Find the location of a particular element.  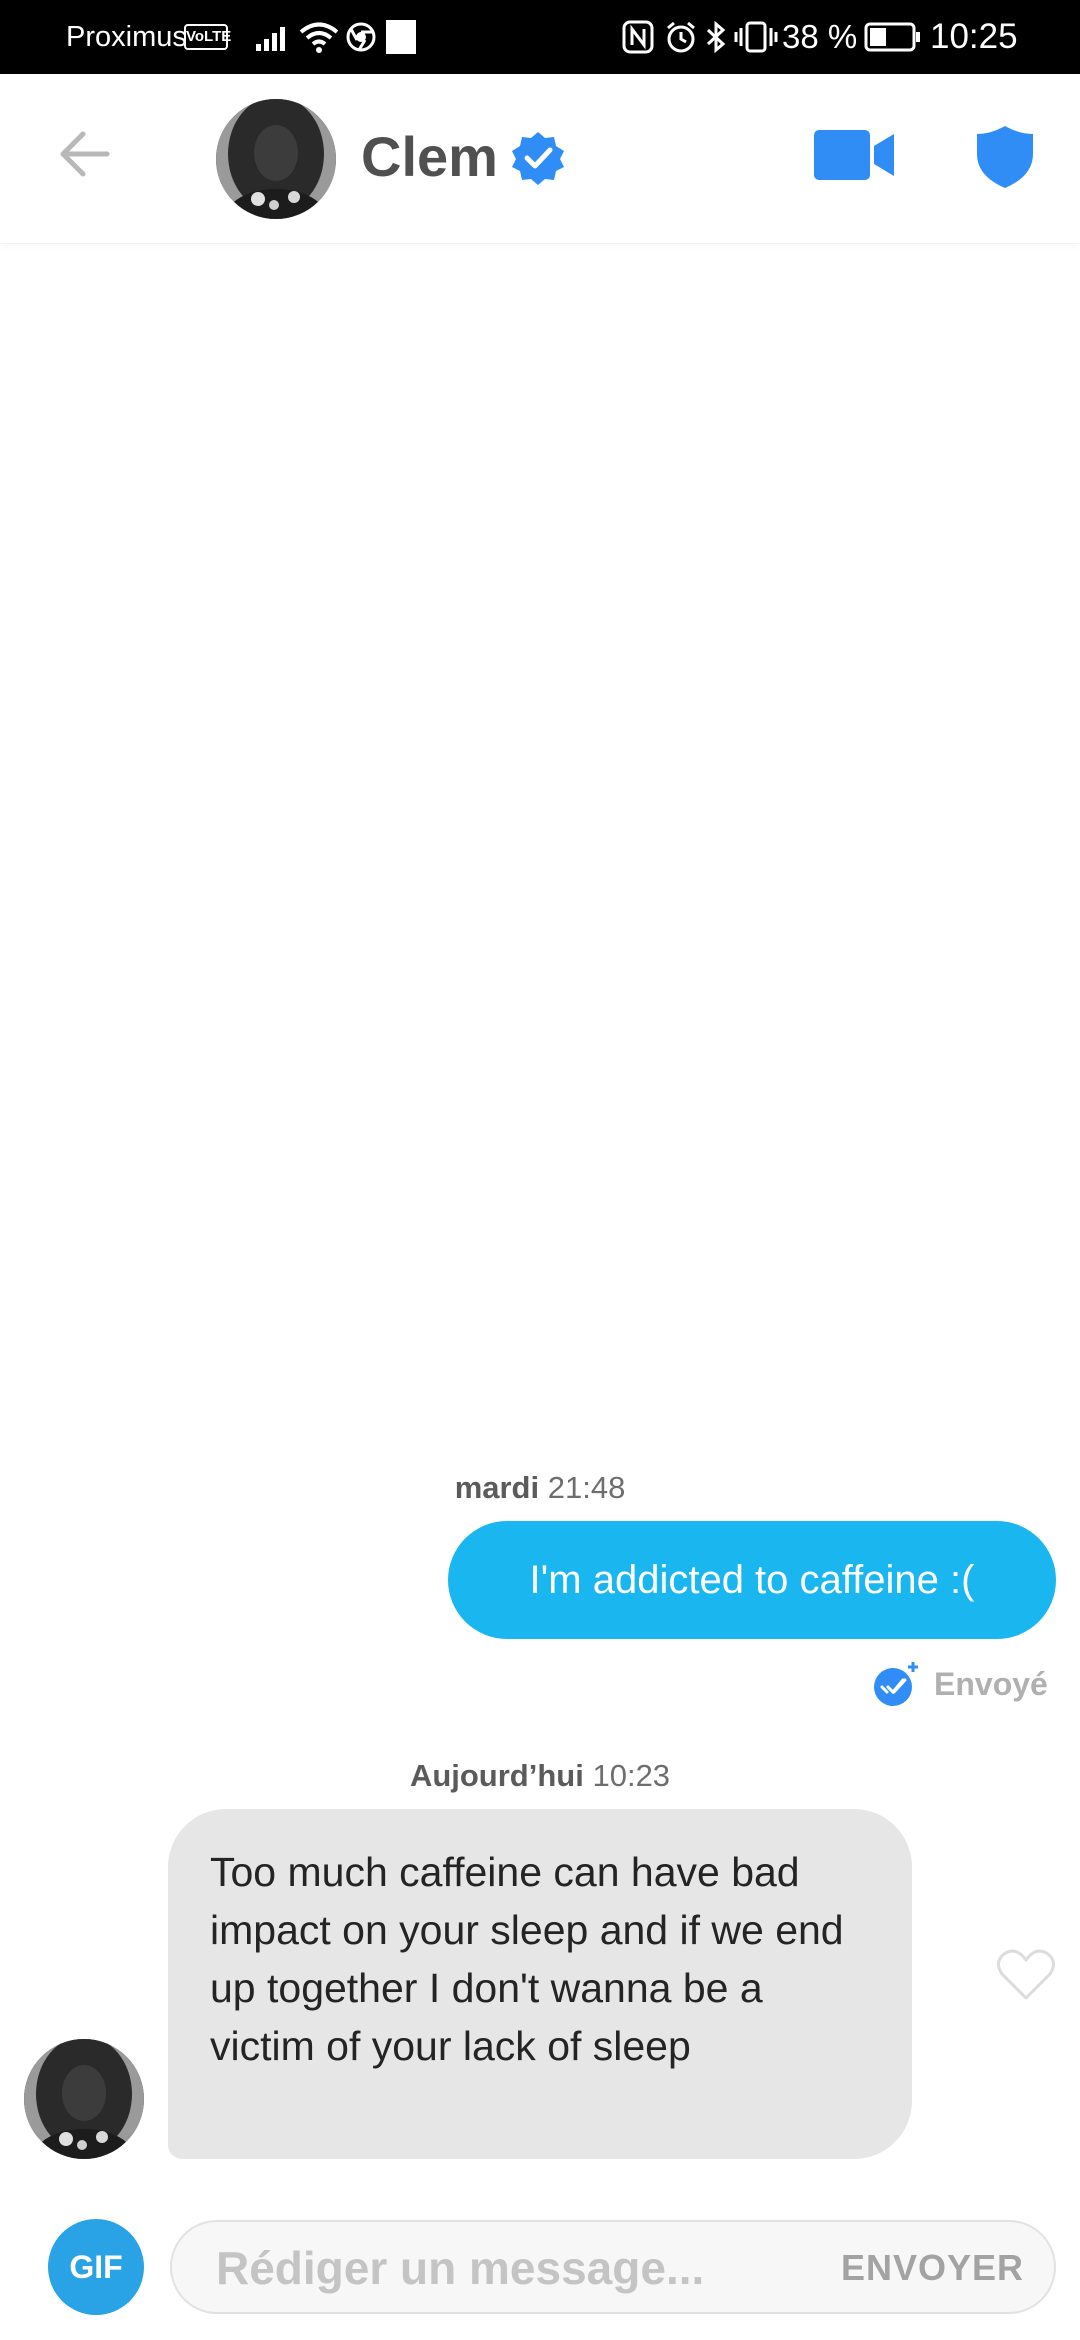

battery-icon is located at coordinates (892, 37).